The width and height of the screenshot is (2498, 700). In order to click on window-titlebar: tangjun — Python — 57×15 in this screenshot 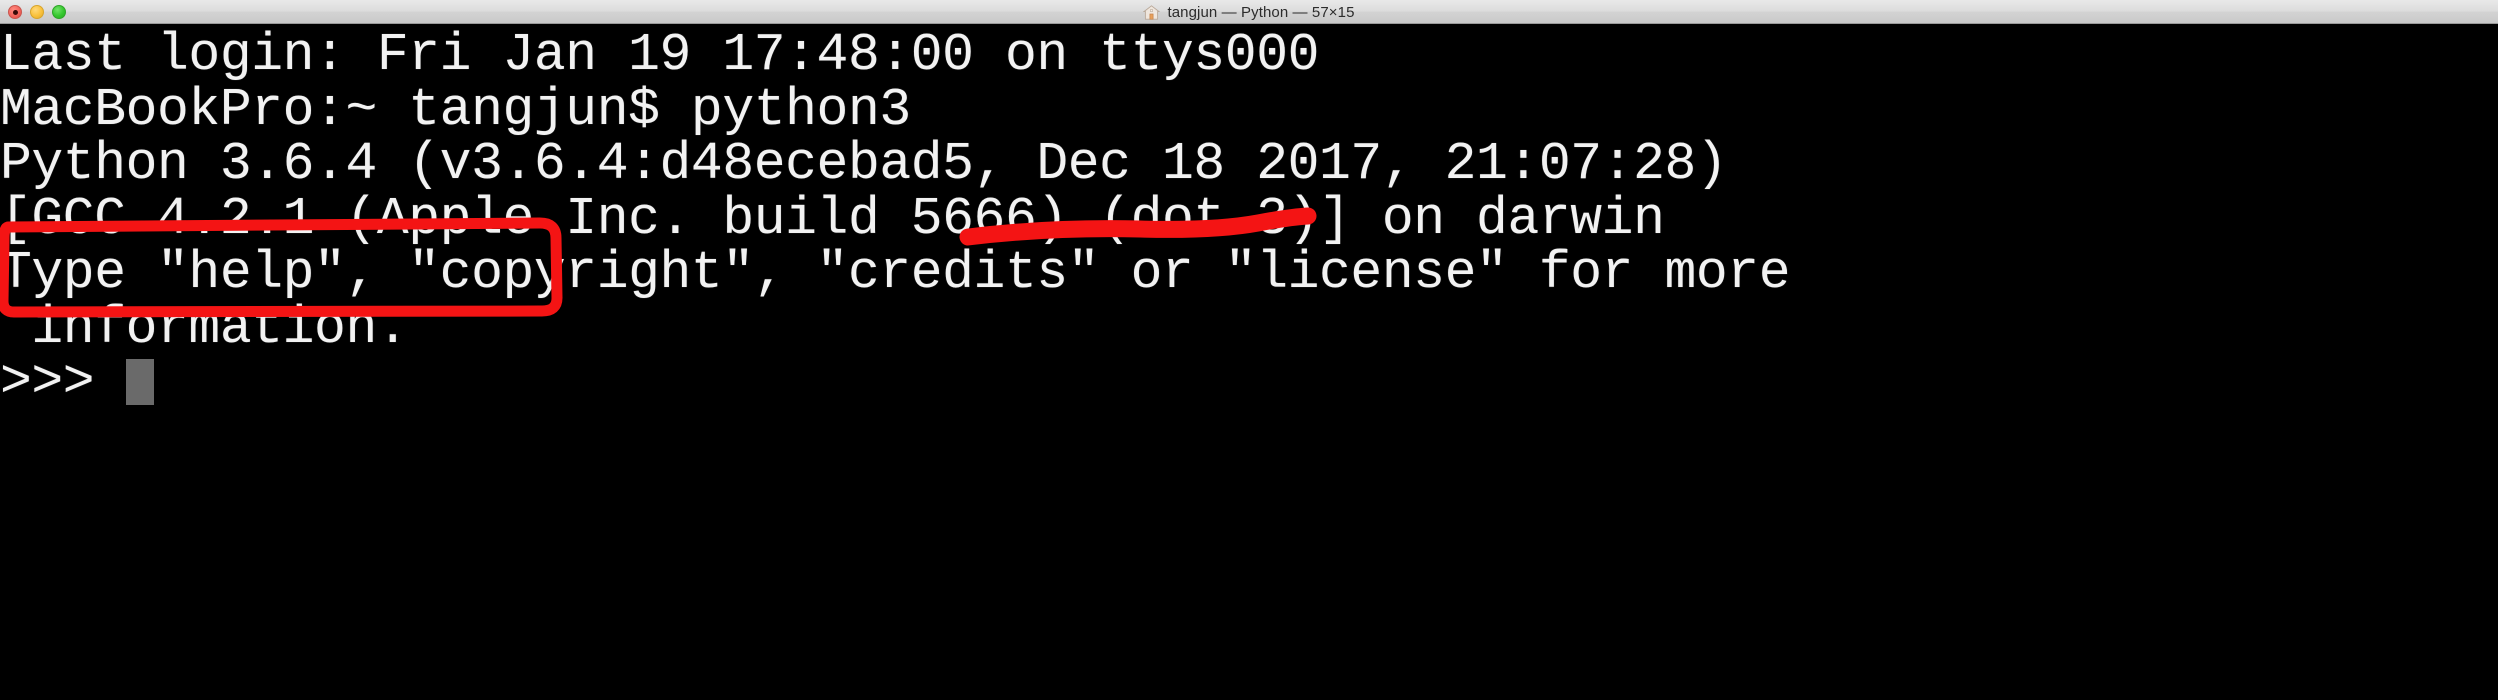, I will do `click(1249, 12)`.